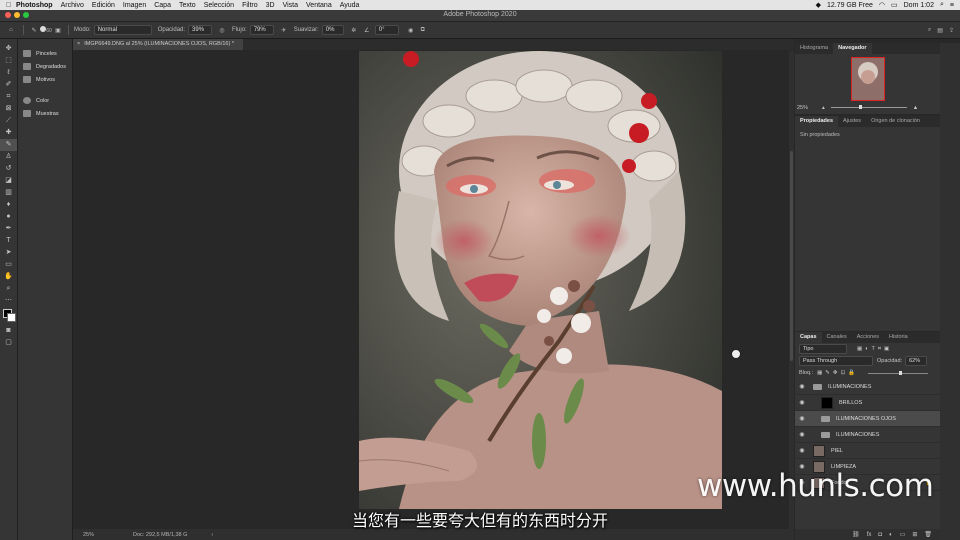  What do you see at coordinates (45, 79) in the screenshot?
I see `patterns-panel-button: Motivos` at bounding box center [45, 79].